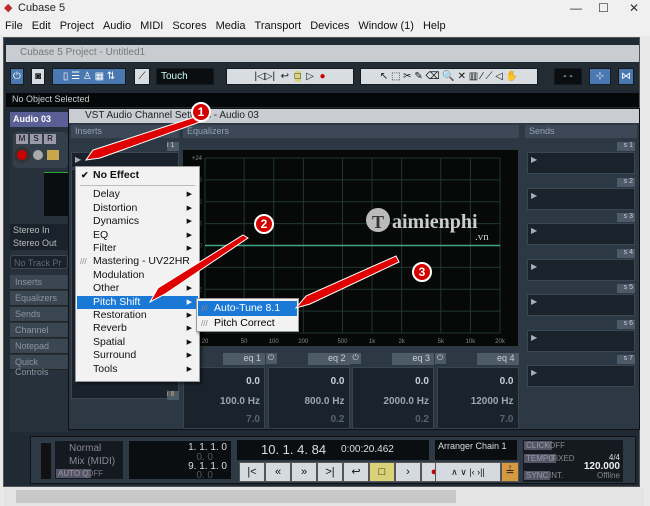  Describe the element at coordinates (422, 272) in the screenshot. I see `annotation-badge-3: 3` at that location.